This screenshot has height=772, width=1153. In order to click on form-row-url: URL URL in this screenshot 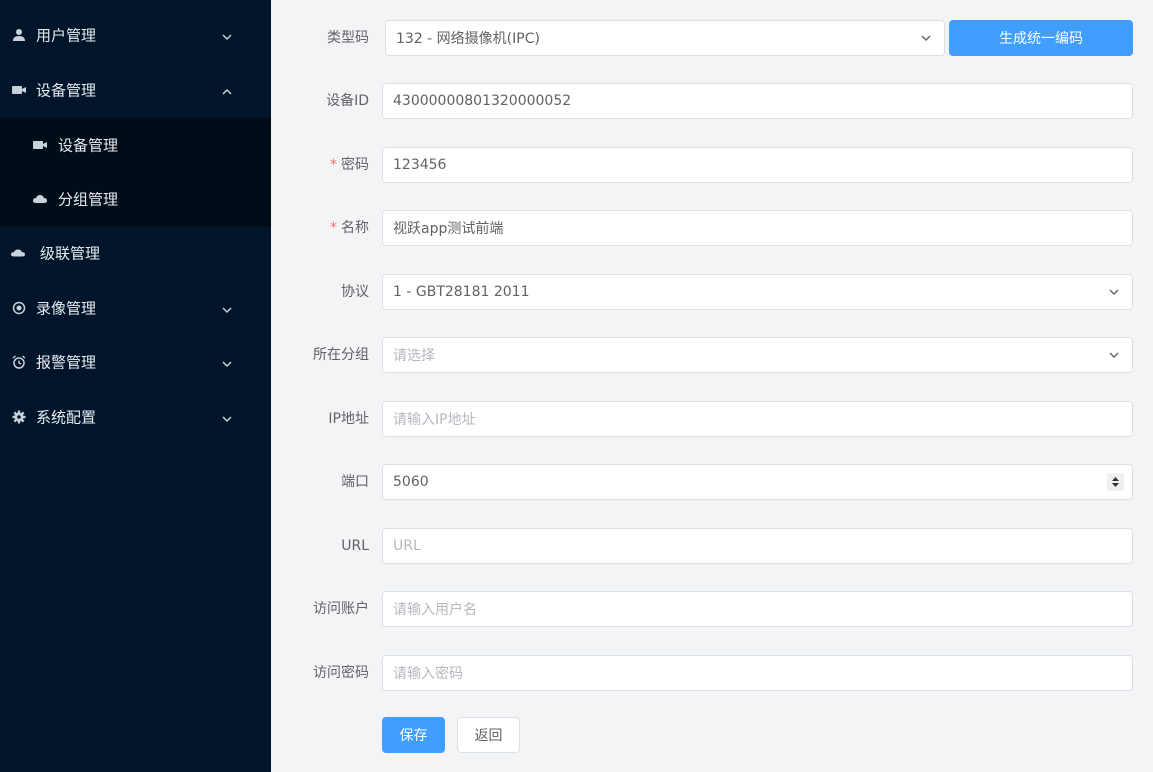, I will do `click(716, 546)`.